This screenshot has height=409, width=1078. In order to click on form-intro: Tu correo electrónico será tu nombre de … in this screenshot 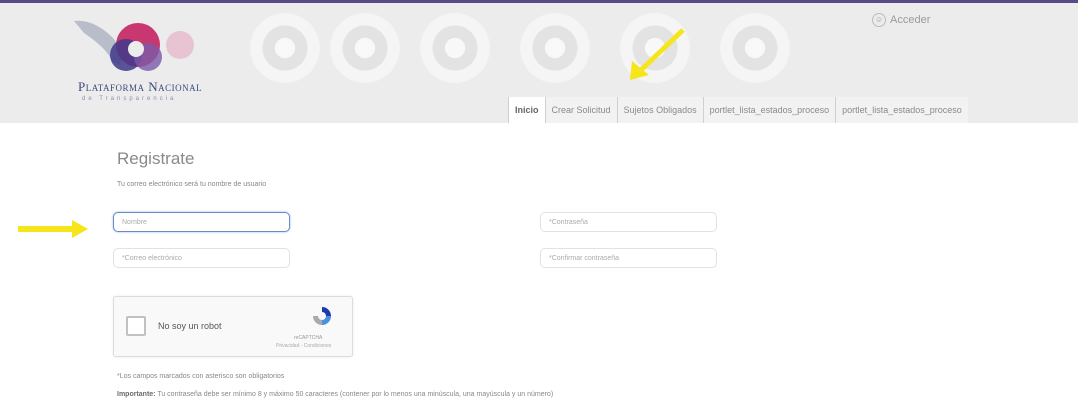, I will do `click(192, 184)`.